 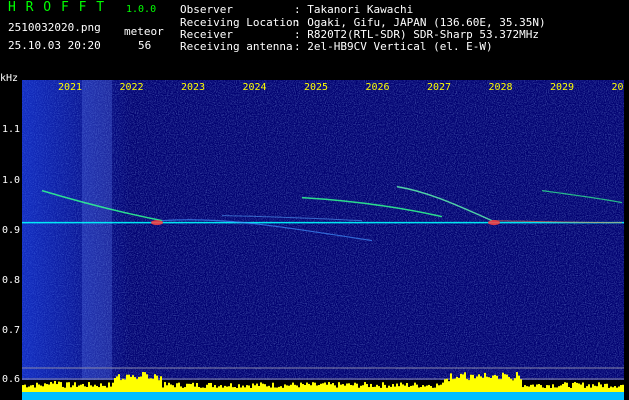 I want to click on x-tick-label: 2023, so click(x=193, y=87).